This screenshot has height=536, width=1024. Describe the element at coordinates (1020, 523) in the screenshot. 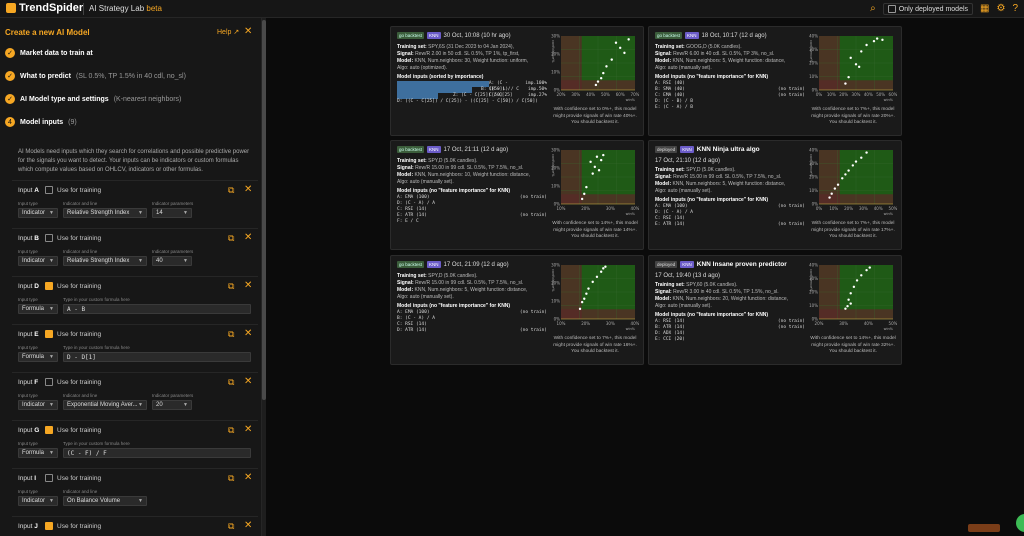

I see `chat-bubble-icon` at that location.